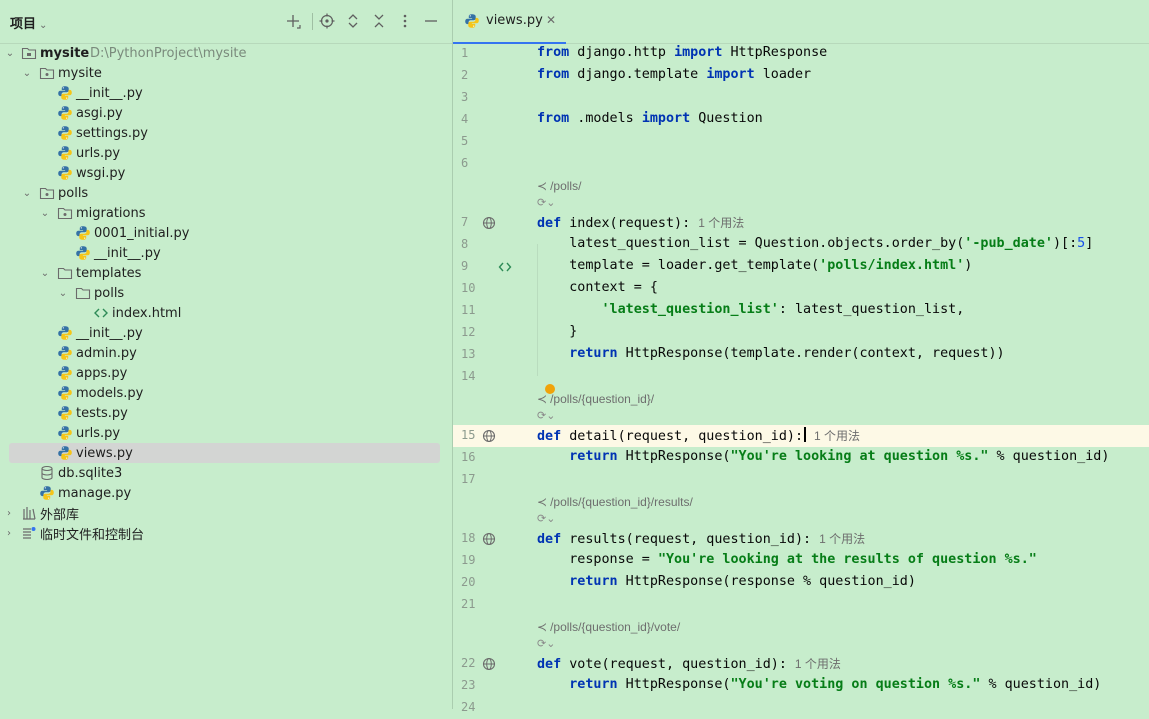  What do you see at coordinates (557, 331) in the screenshot?
I see `code-token: }` at bounding box center [557, 331].